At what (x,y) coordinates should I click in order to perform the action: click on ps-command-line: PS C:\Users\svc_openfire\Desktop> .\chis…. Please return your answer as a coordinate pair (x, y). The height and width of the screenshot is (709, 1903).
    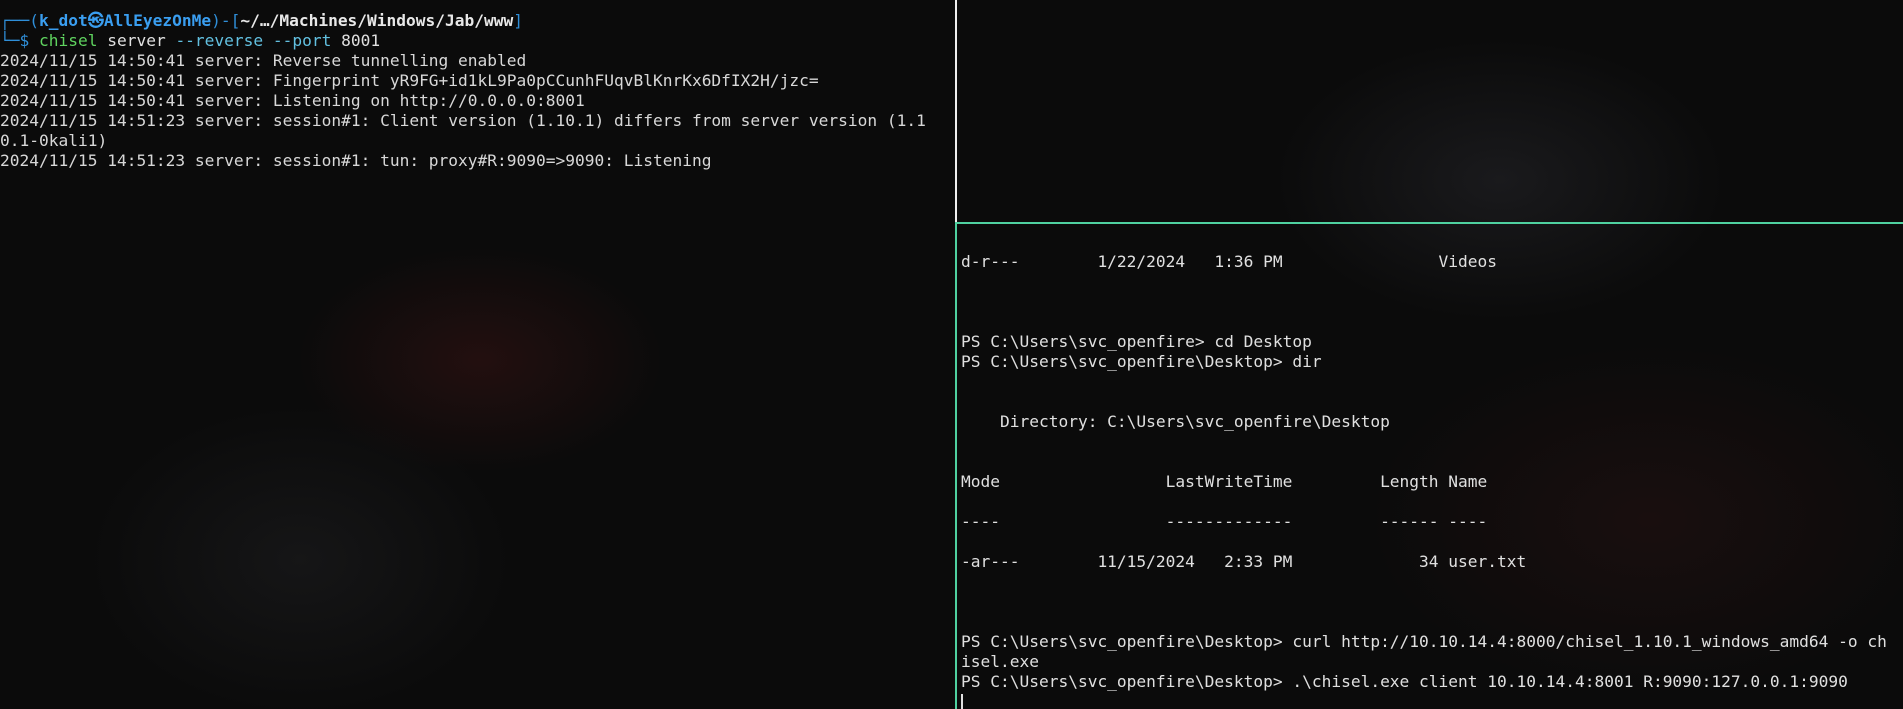
    Looking at the image, I should click on (1404, 681).